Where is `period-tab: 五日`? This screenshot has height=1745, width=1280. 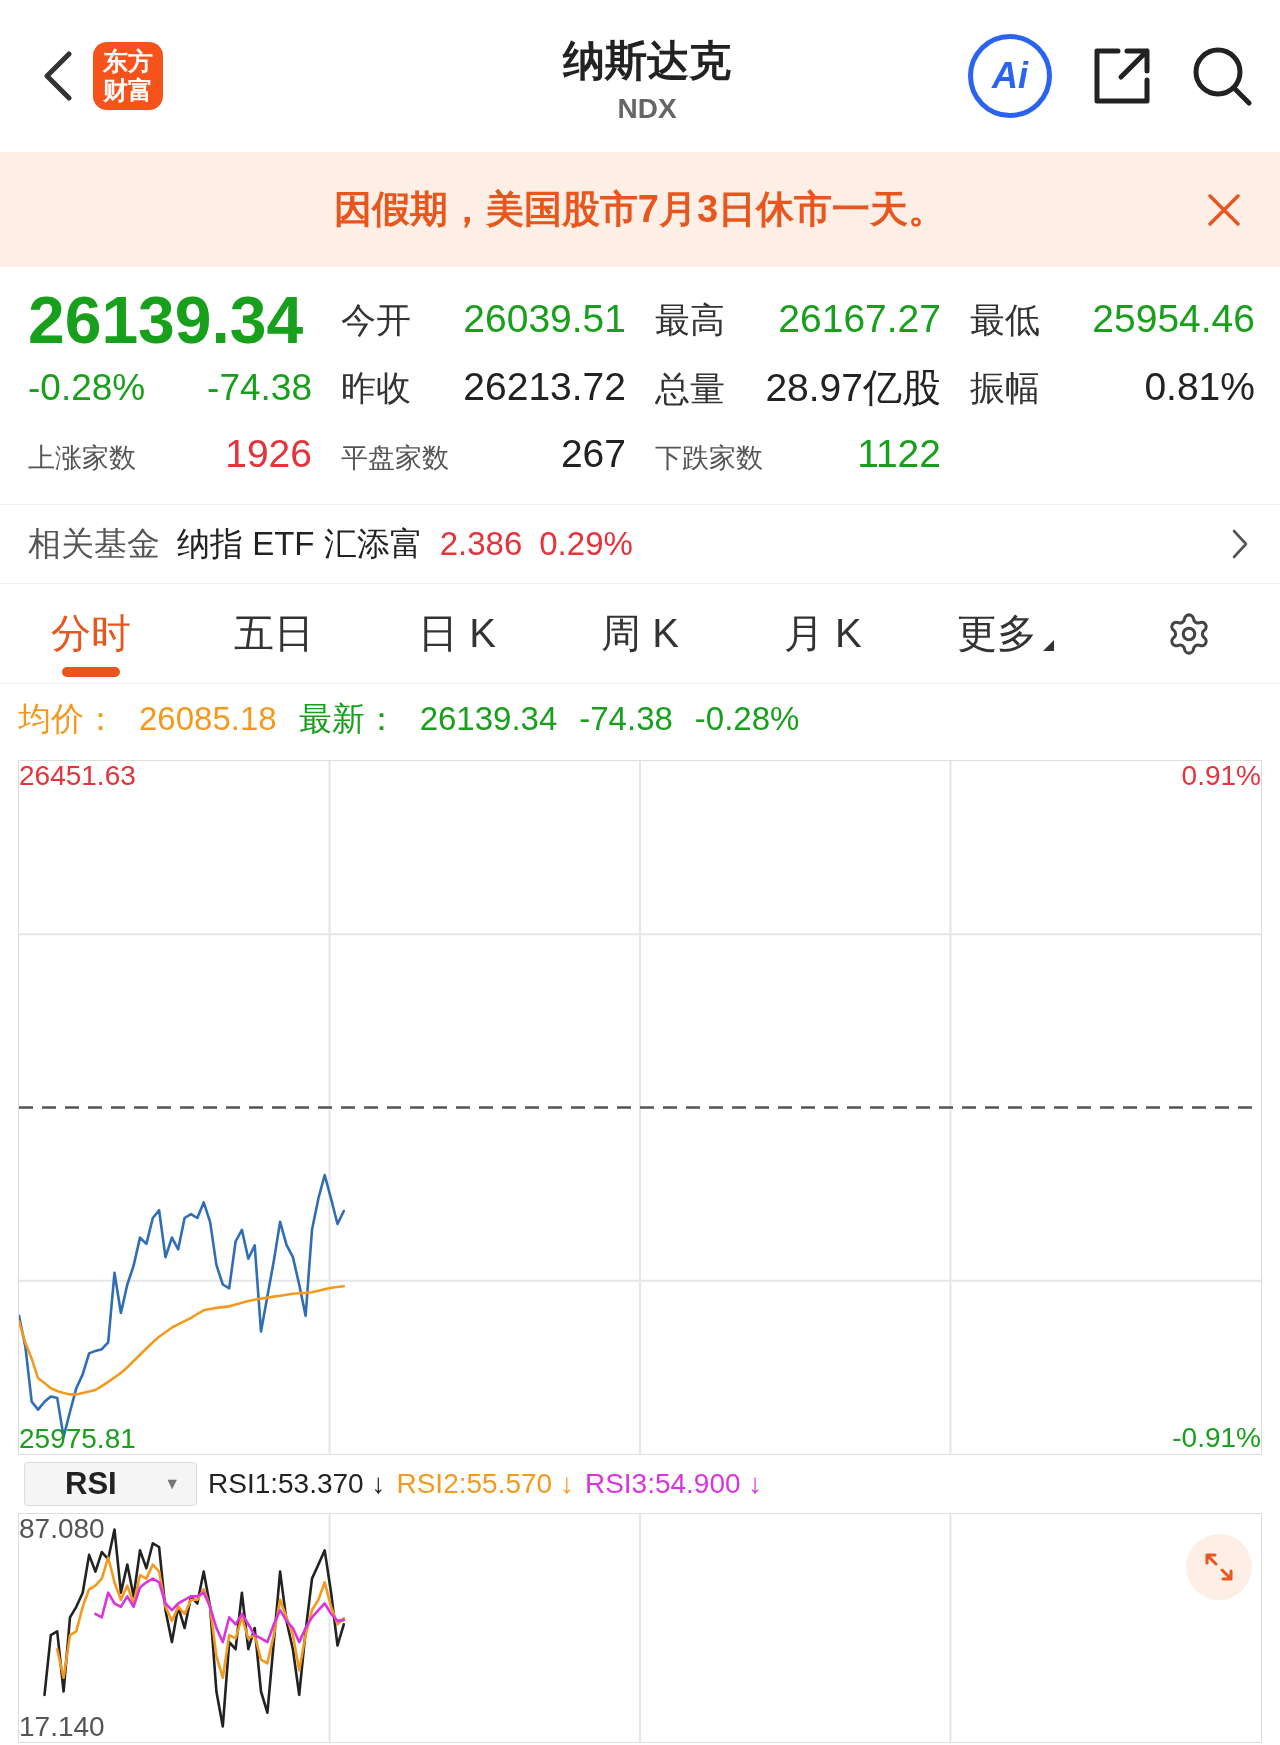 period-tab: 五日 is located at coordinates (274, 633).